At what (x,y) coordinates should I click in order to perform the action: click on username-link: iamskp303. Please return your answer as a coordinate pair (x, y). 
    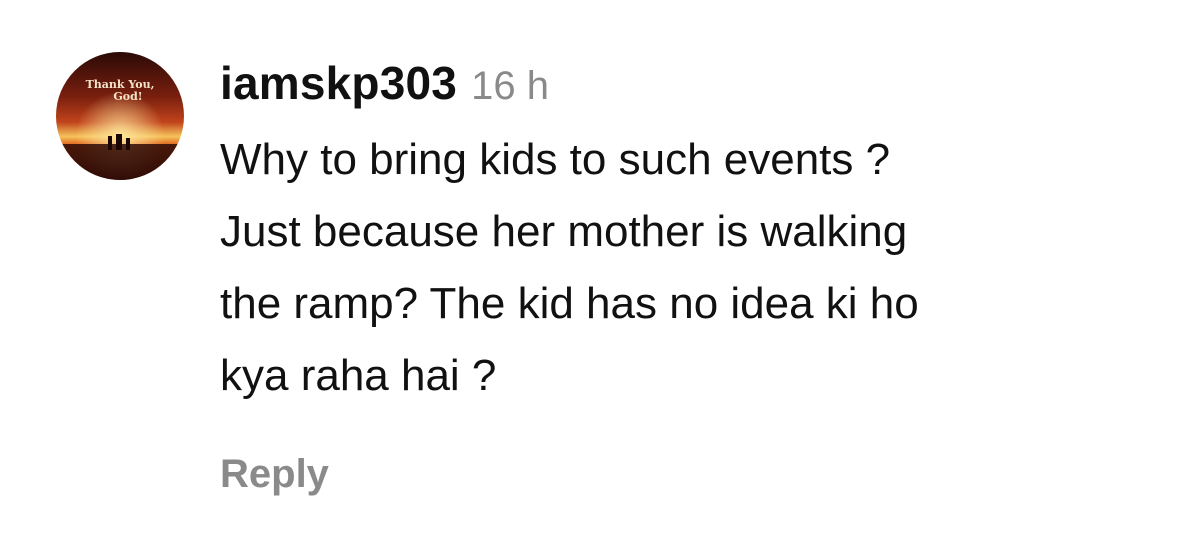
    Looking at the image, I should click on (338, 83).